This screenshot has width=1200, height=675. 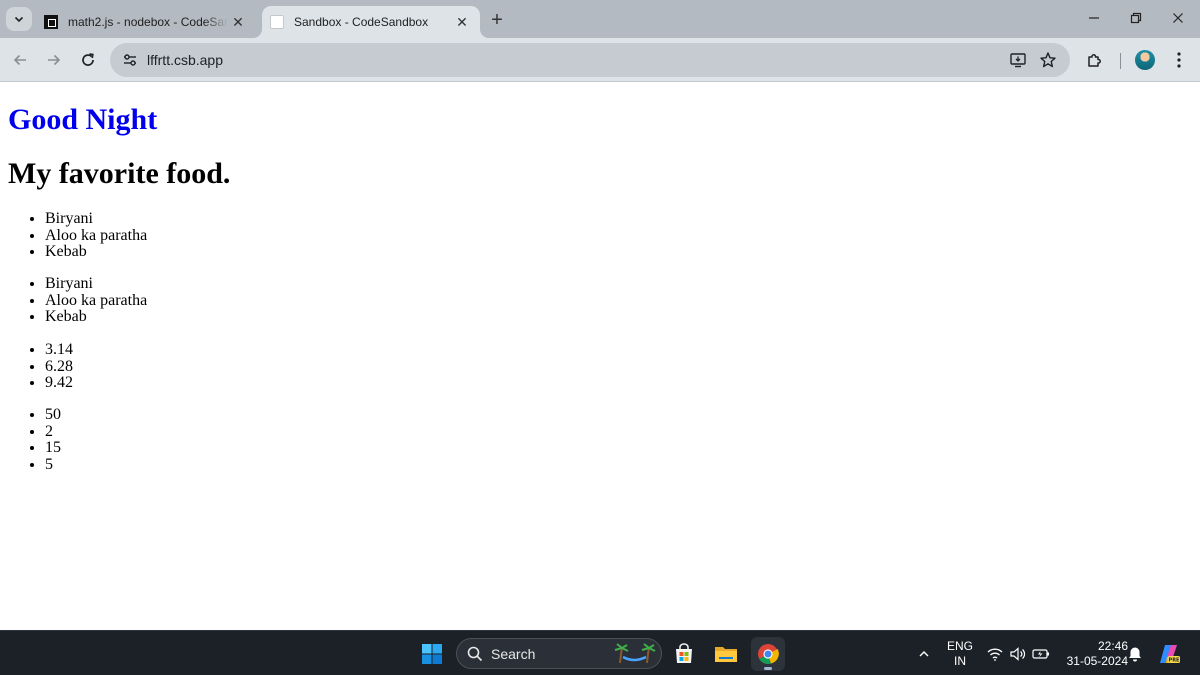 I want to click on clock-time: 22:46, so click(x=1112, y=646).